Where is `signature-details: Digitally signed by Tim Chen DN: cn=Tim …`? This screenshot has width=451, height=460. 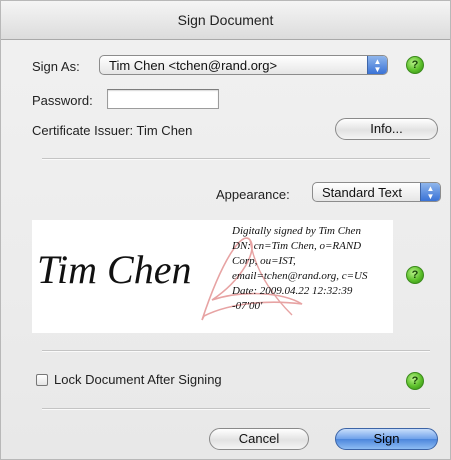
signature-details: Digitally signed by Tim Chen DN: cn=Tim … is located at coordinates (312, 269).